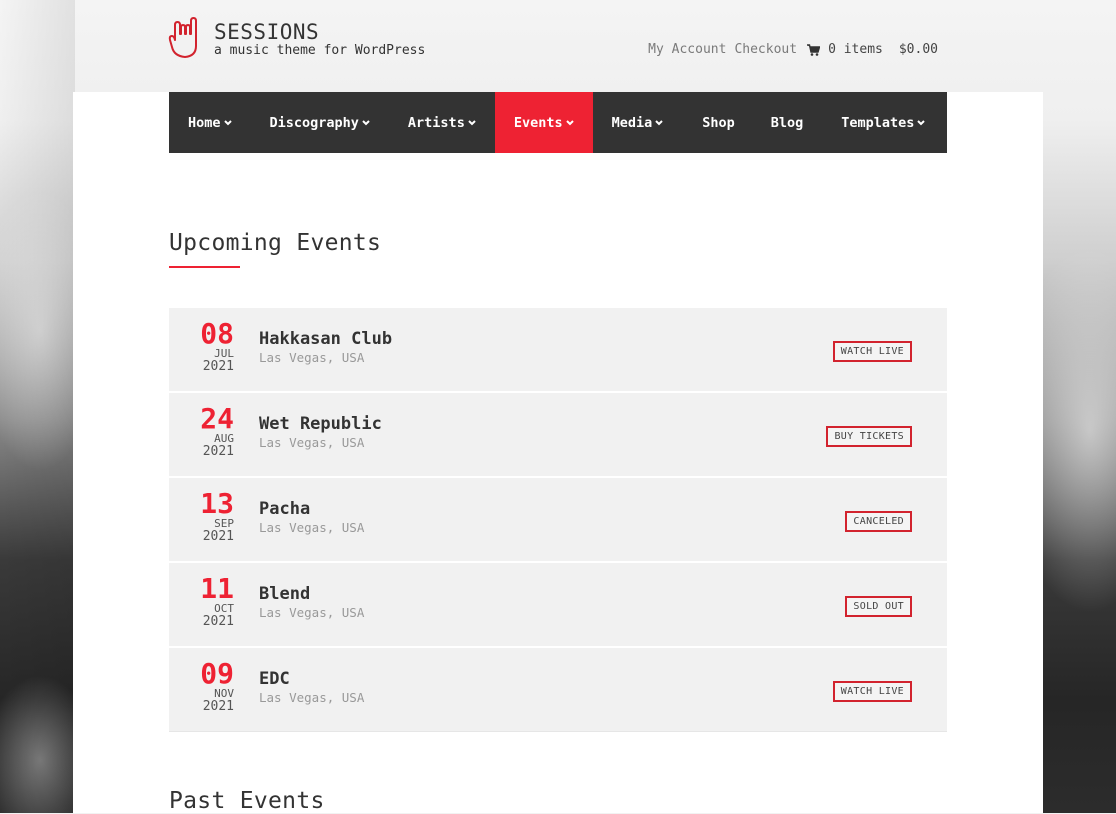 The width and height of the screenshot is (1116, 814). I want to click on nav-item-shop: Shop, so click(717, 122).